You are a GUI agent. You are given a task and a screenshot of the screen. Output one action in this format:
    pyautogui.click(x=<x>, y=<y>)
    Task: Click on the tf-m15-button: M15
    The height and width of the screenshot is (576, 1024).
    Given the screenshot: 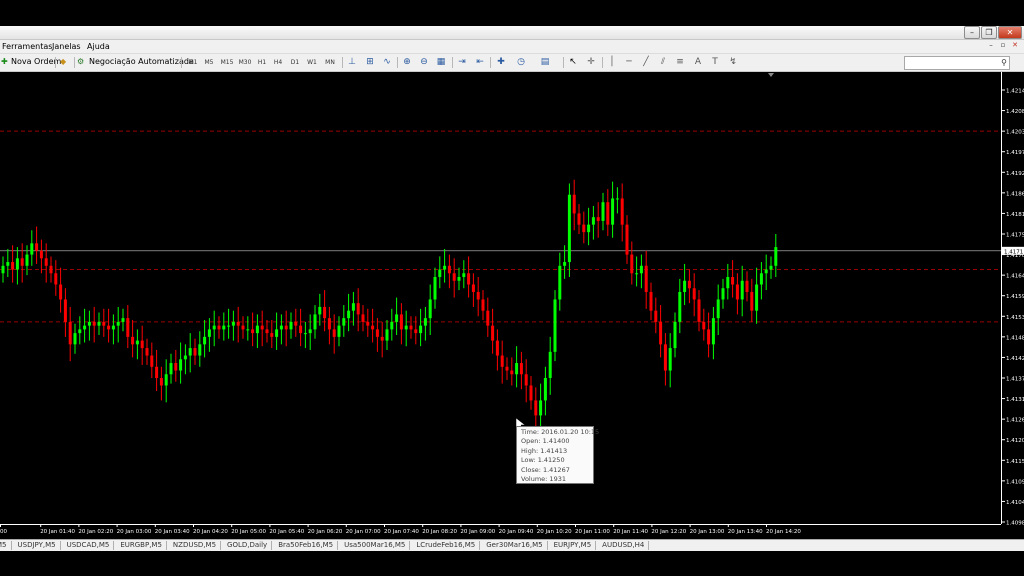 What is the action you would take?
    pyautogui.click(x=227, y=62)
    